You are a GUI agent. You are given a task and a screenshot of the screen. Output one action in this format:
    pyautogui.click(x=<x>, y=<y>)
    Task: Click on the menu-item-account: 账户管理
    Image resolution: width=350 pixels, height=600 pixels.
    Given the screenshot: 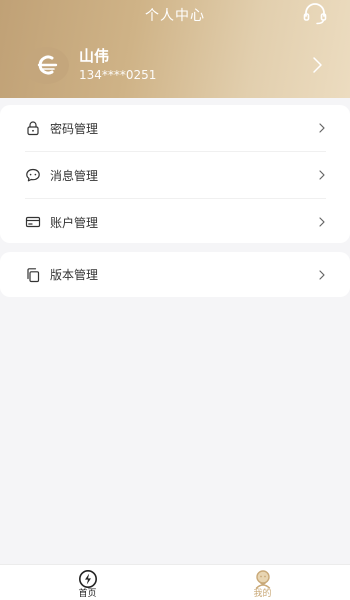 What is the action you would take?
    pyautogui.click(x=175, y=222)
    